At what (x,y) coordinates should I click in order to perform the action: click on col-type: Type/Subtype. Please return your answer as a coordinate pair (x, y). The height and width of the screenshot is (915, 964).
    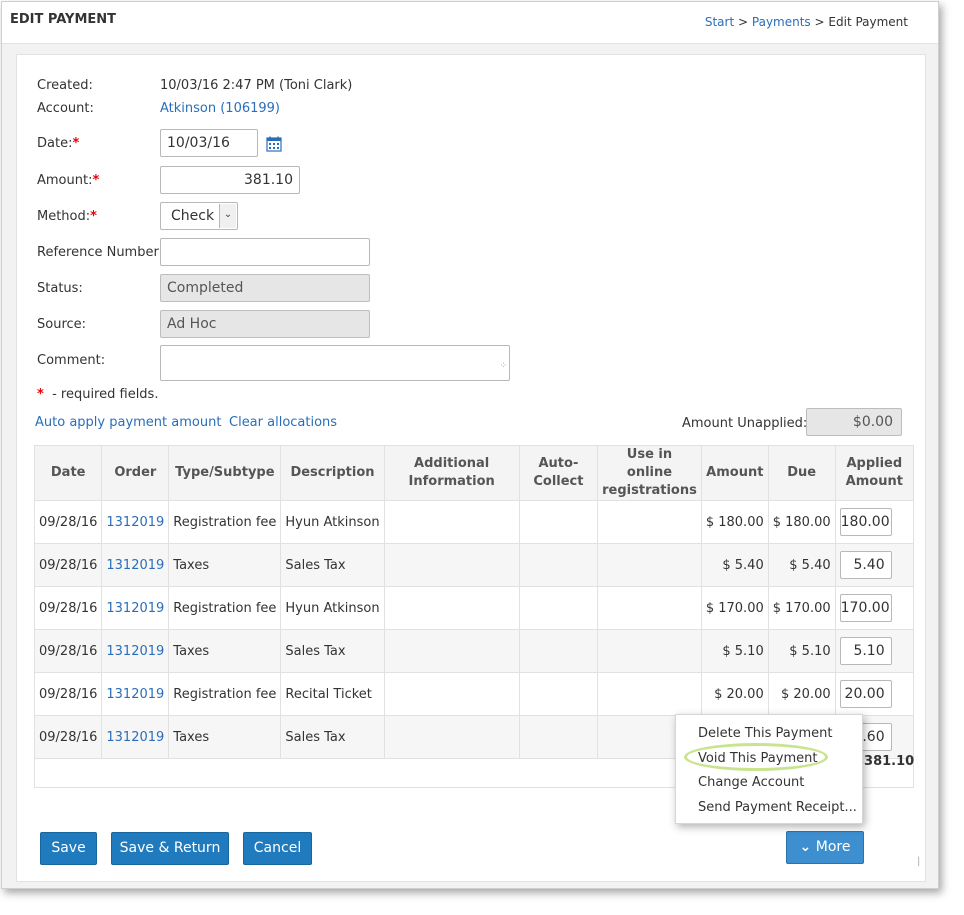
    Looking at the image, I should click on (225, 473).